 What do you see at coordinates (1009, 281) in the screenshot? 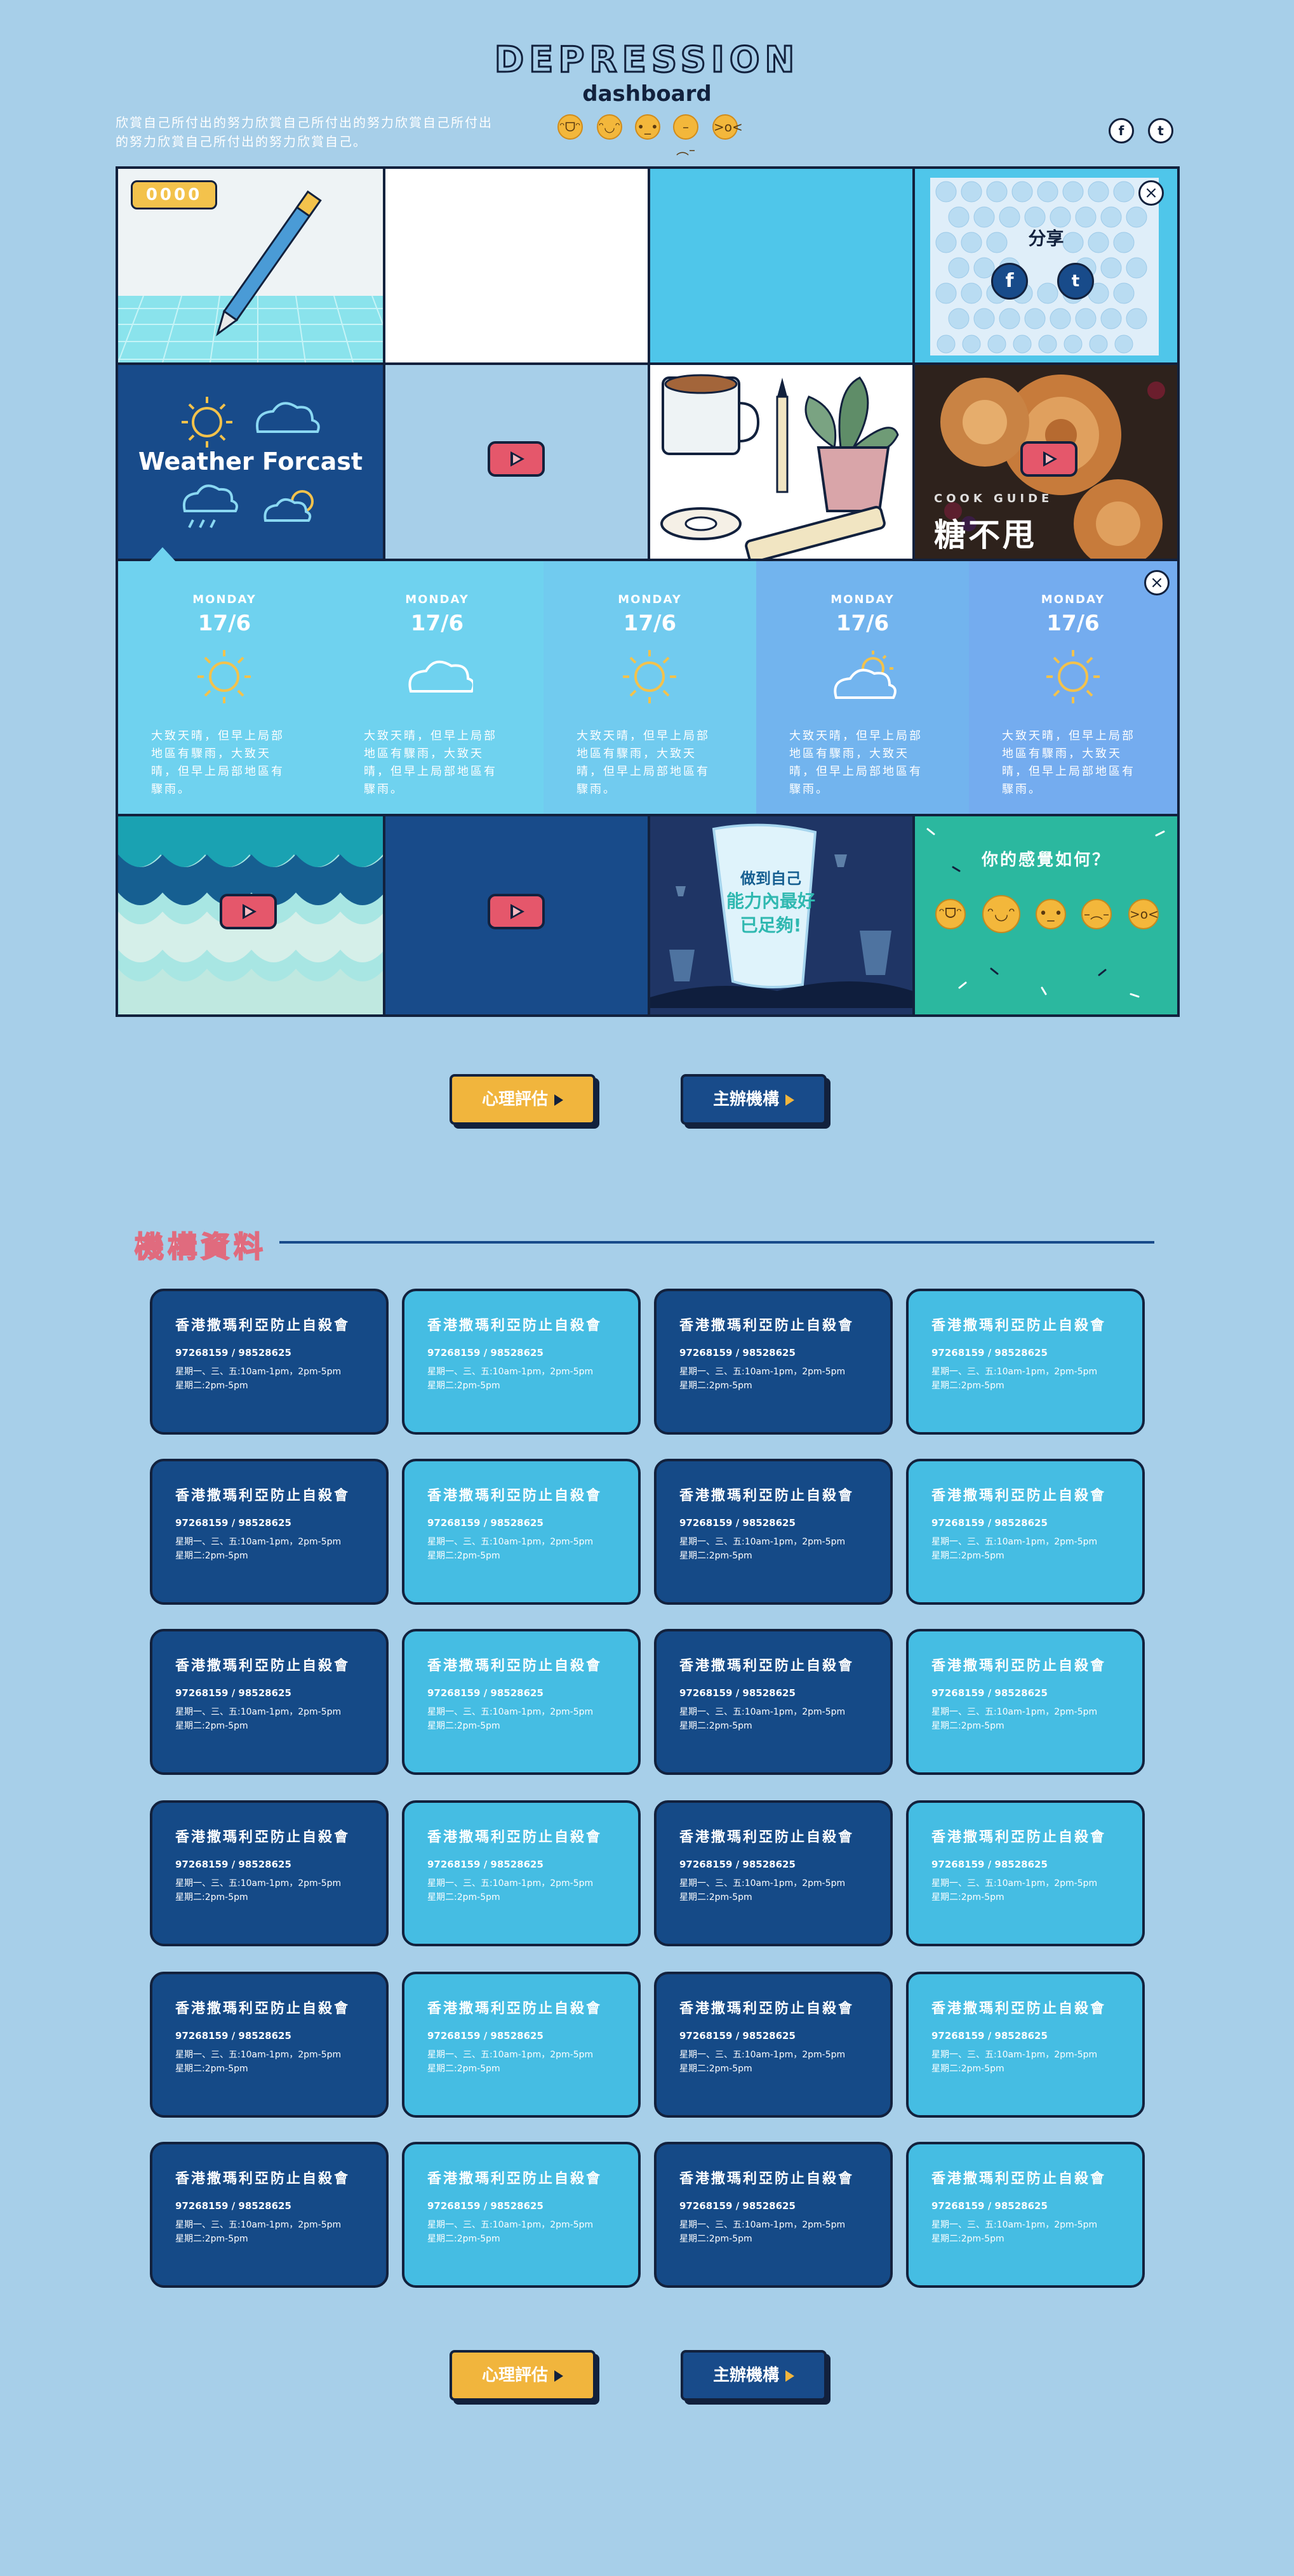
I see `share-facebook-icon: f` at bounding box center [1009, 281].